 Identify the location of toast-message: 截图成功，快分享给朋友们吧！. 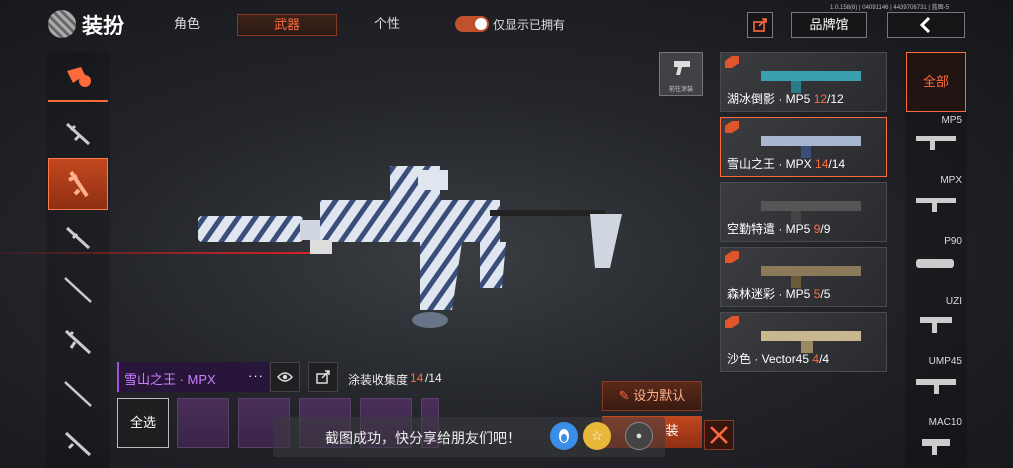
(423, 438).